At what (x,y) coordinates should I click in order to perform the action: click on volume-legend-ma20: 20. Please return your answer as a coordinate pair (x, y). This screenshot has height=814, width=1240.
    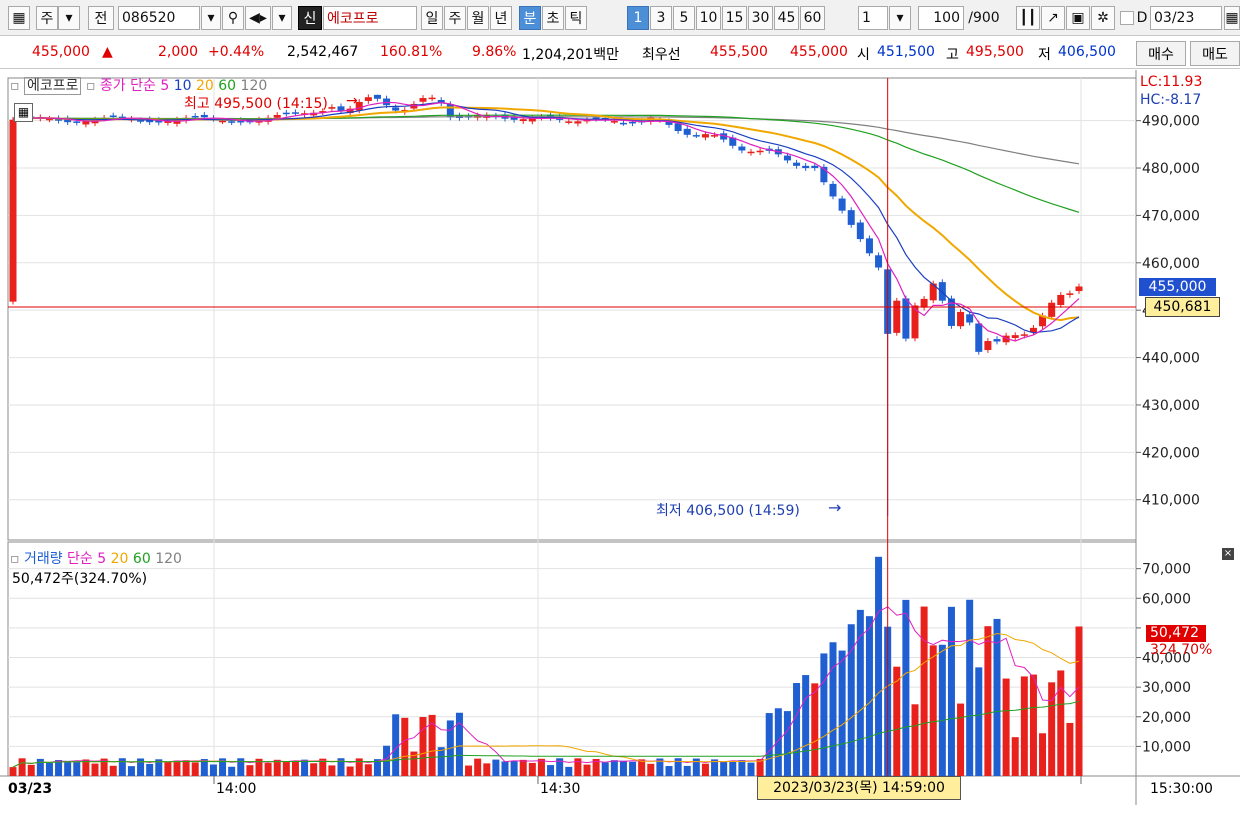
    Looking at the image, I should click on (119, 559).